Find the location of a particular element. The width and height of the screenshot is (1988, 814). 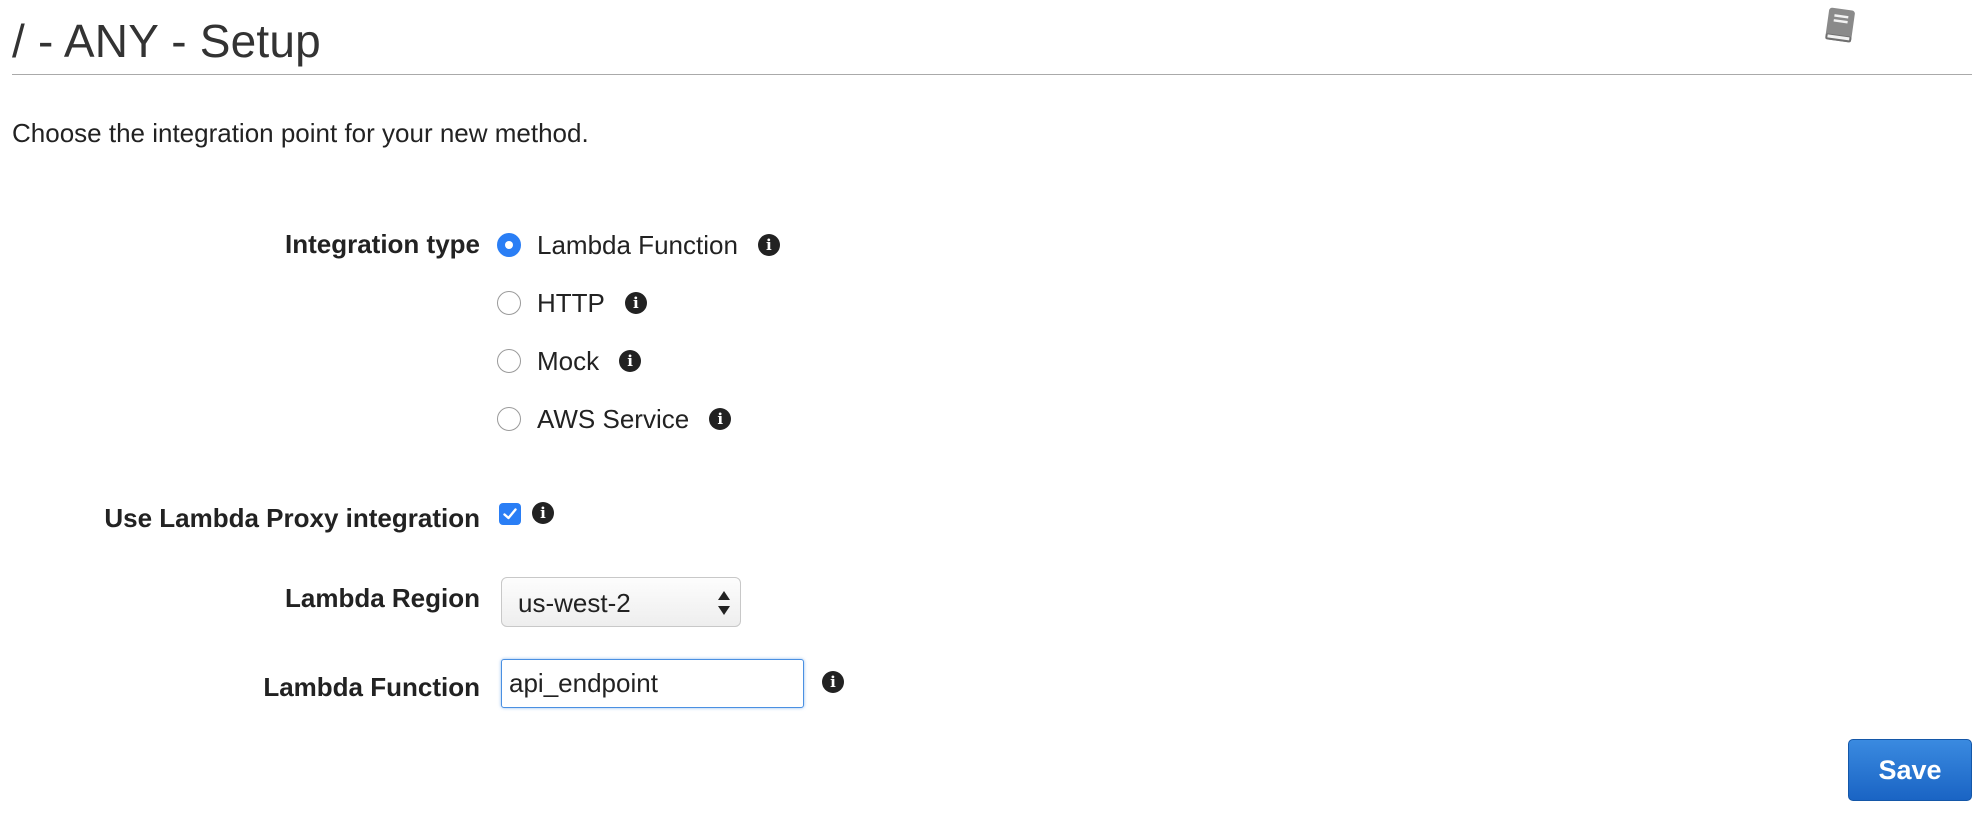

page-title: / - ANY - Setup is located at coordinates (166, 41).